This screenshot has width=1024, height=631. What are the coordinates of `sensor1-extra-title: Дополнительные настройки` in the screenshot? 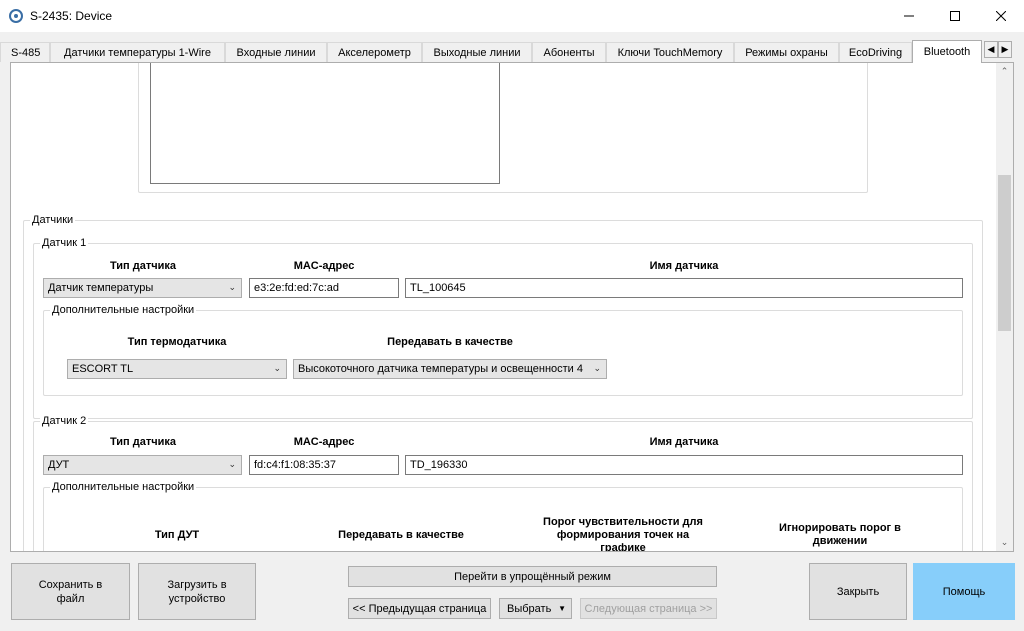 It's located at (123, 310).